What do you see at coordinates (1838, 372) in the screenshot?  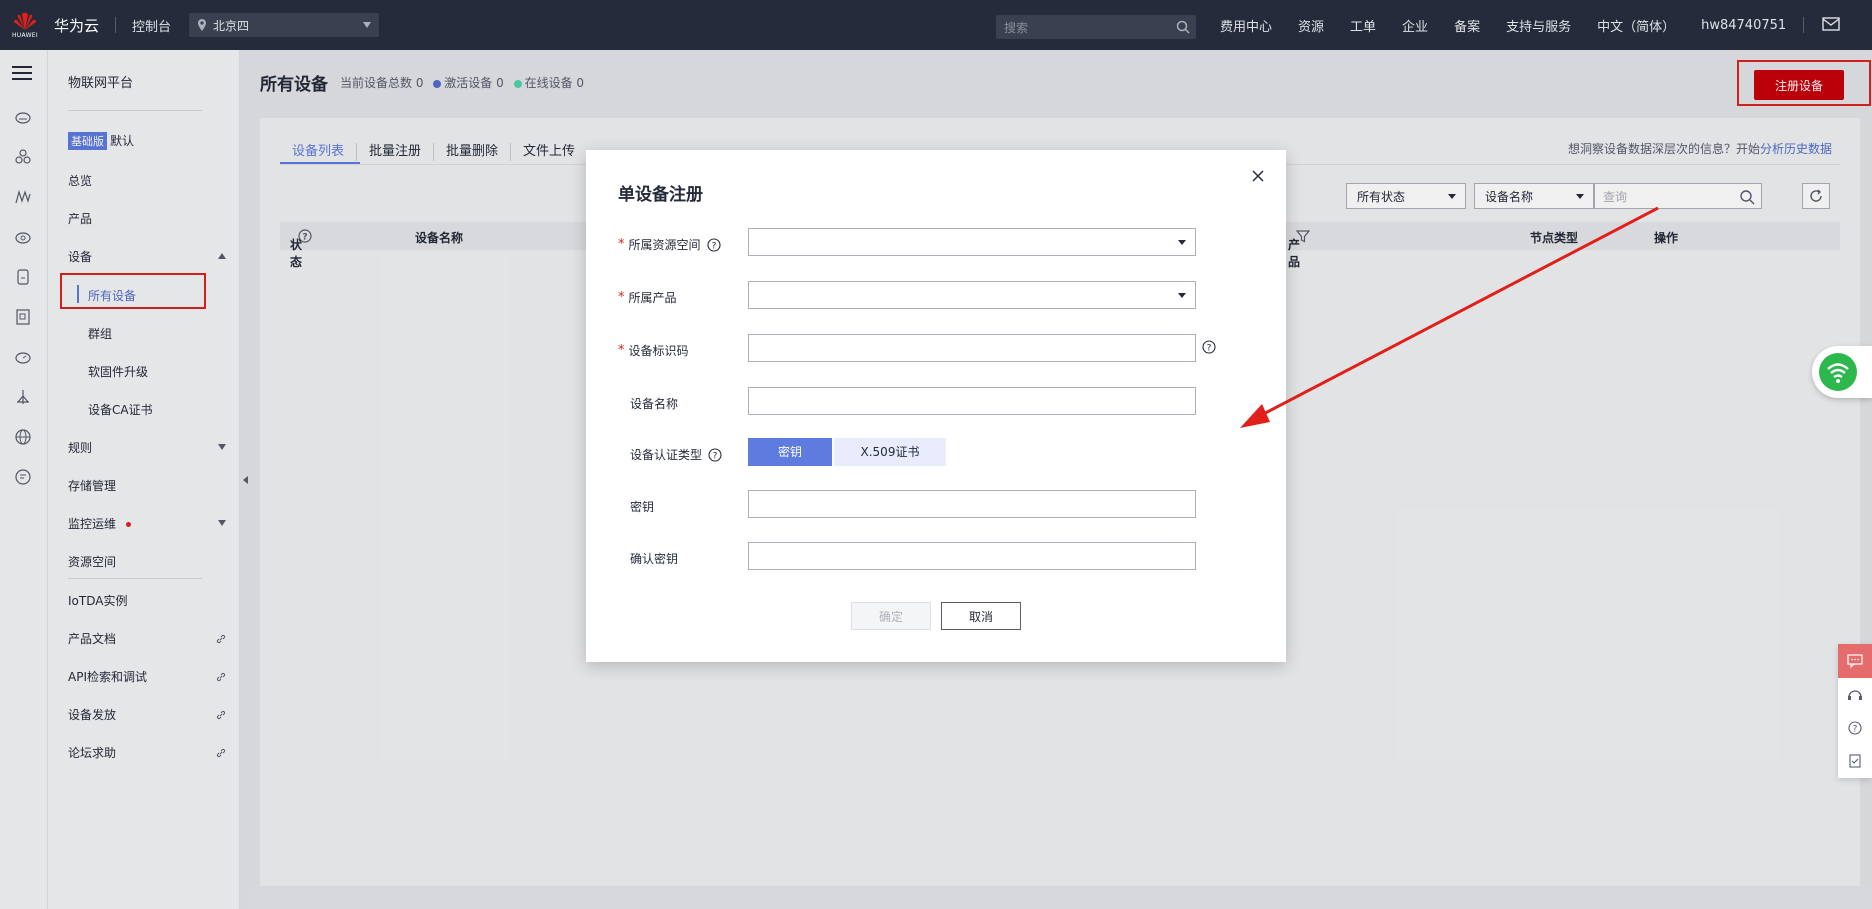 I see `wifi-icon` at bounding box center [1838, 372].